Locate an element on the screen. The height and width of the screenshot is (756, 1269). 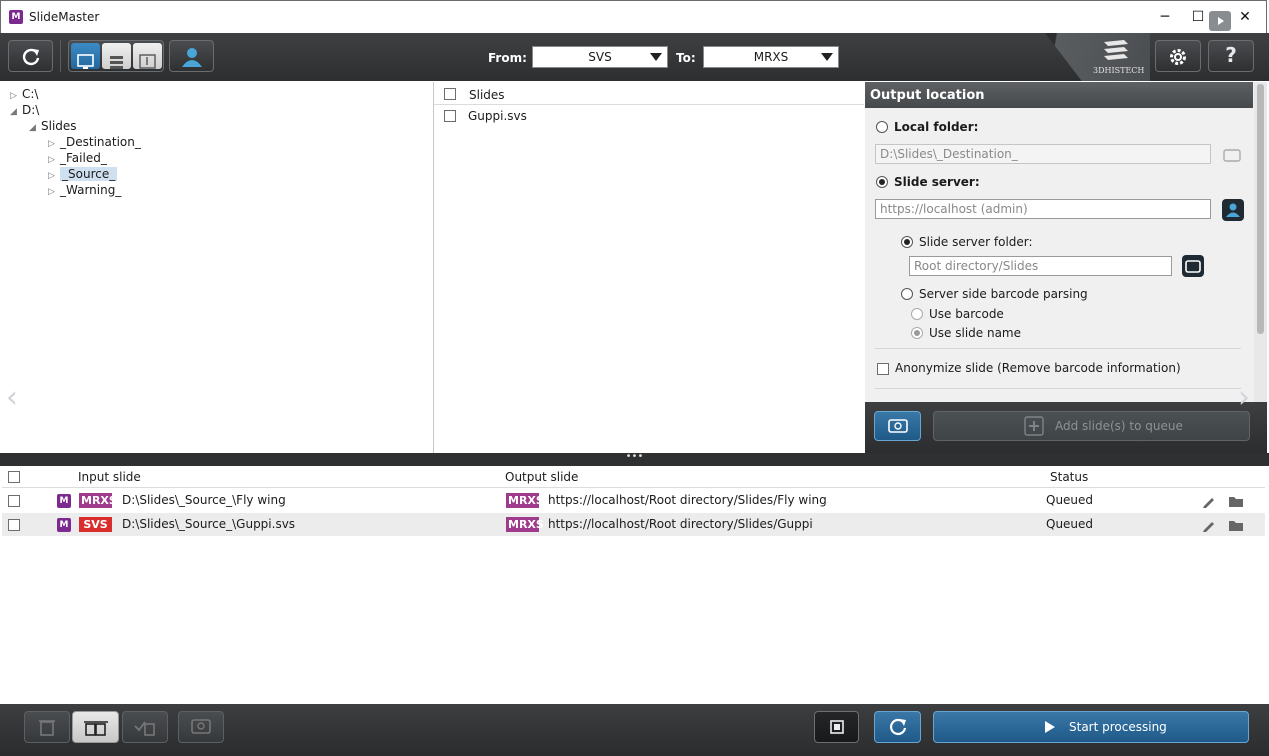
close-button: ✕ is located at coordinates (1245, 17).